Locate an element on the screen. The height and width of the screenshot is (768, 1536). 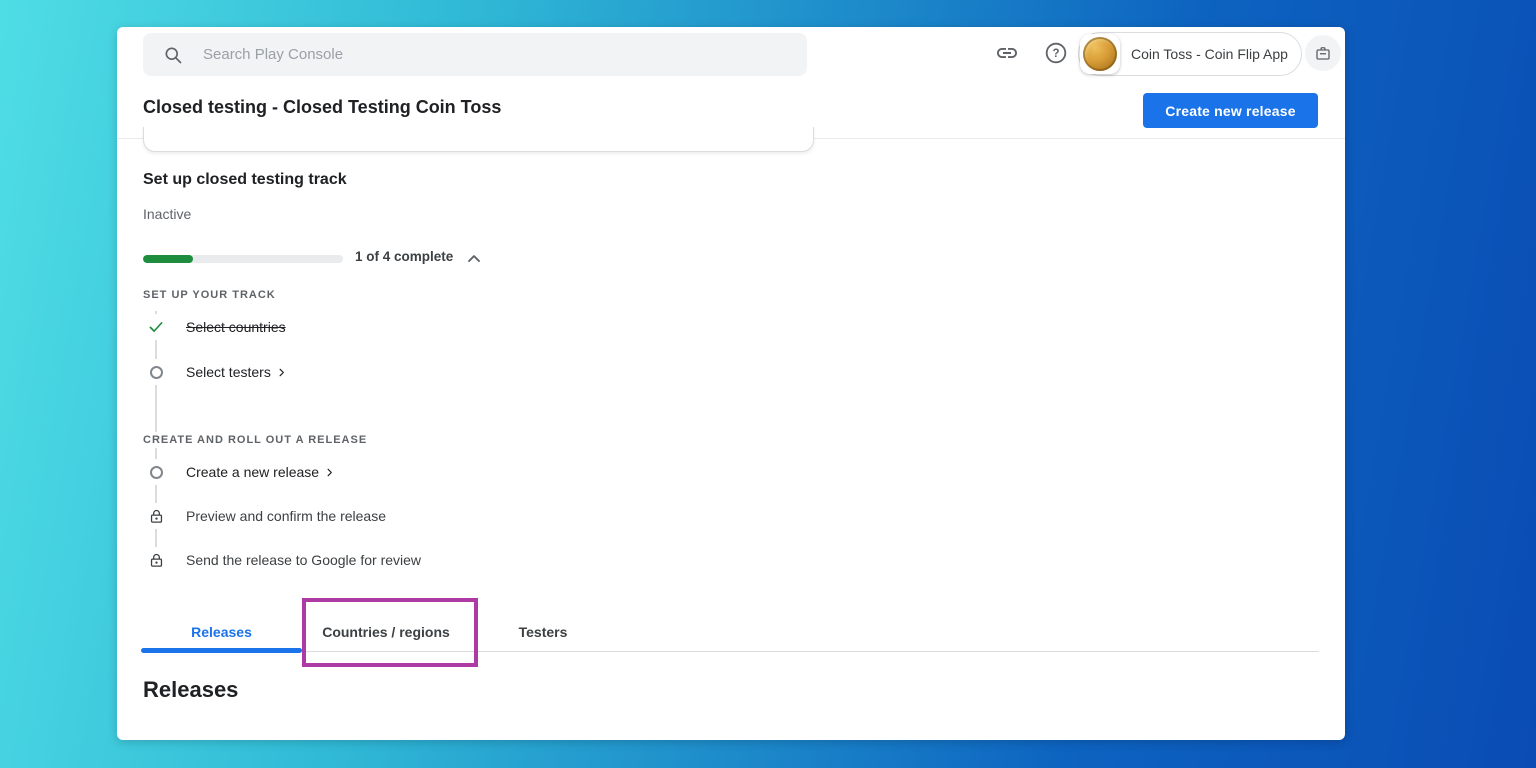
search-input is located at coordinates (473, 54).